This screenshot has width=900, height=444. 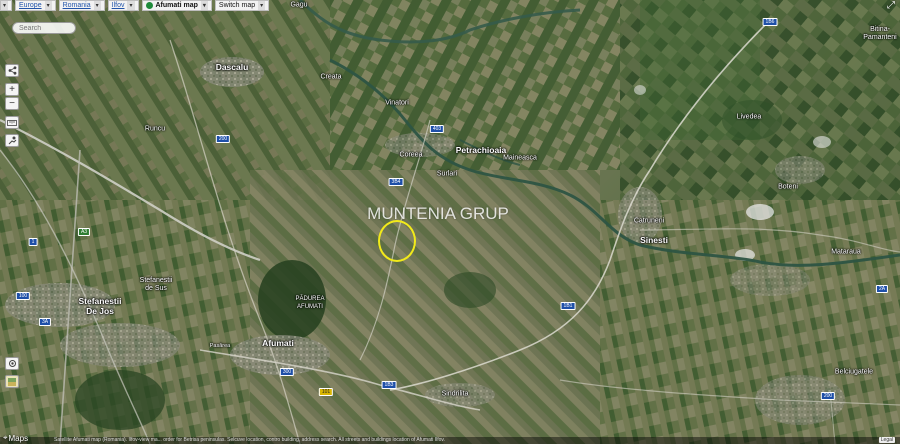 What do you see at coordinates (45, 322) in the screenshot?
I see `road-shield: 3A` at bounding box center [45, 322].